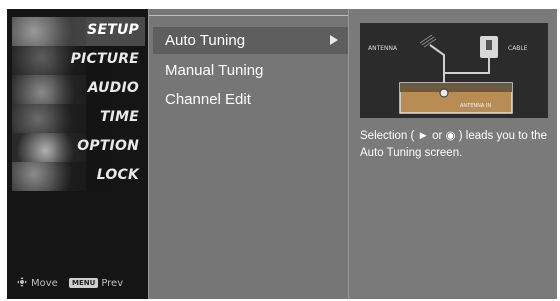 The width and height of the screenshot is (560, 301). I want to click on menu-item-label: SETUP, so click(113, 30).